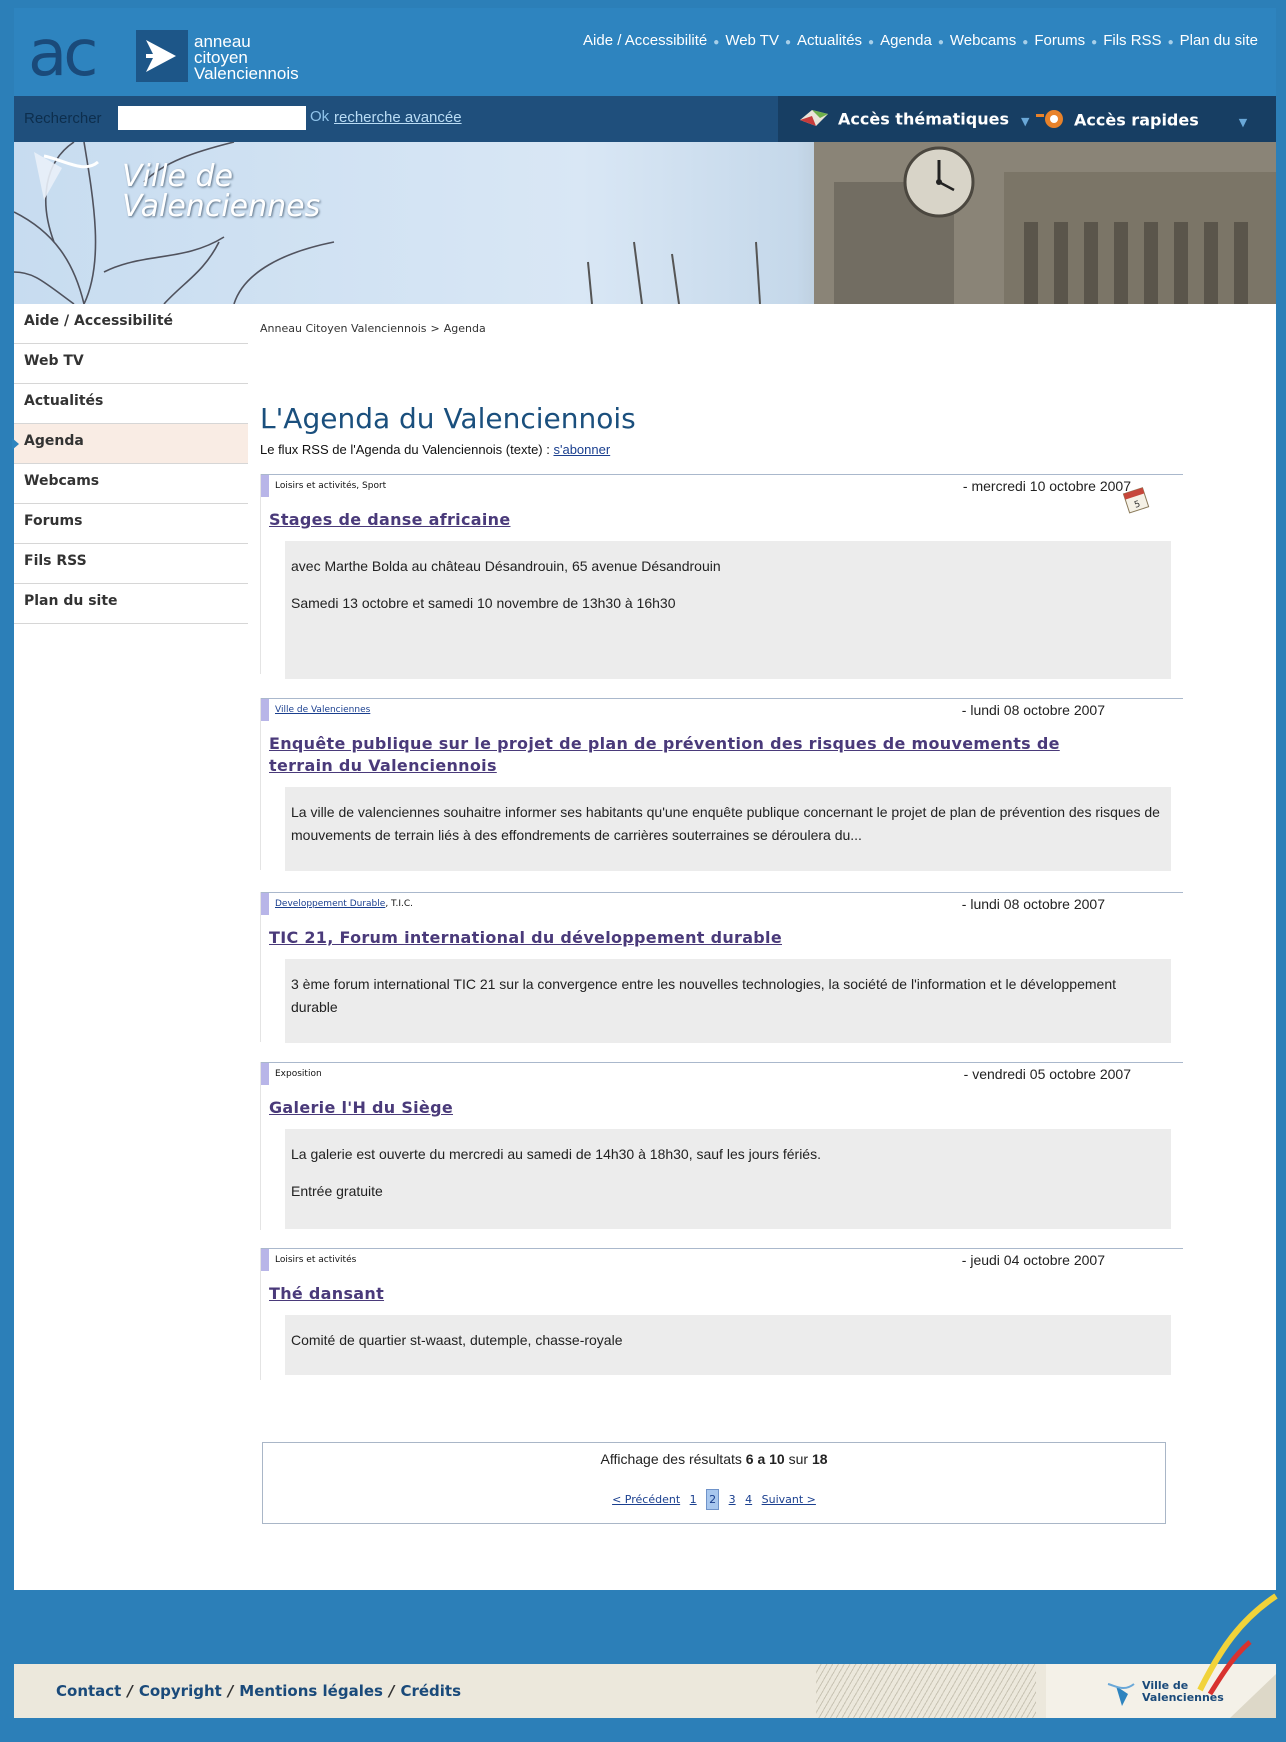 This screenshot has height=1742, width=1286. What do you see at coordinates (71, 601) in the screenshot?
I see `sidebar-item-label: Plan du site` at bounding box center [71, 601].